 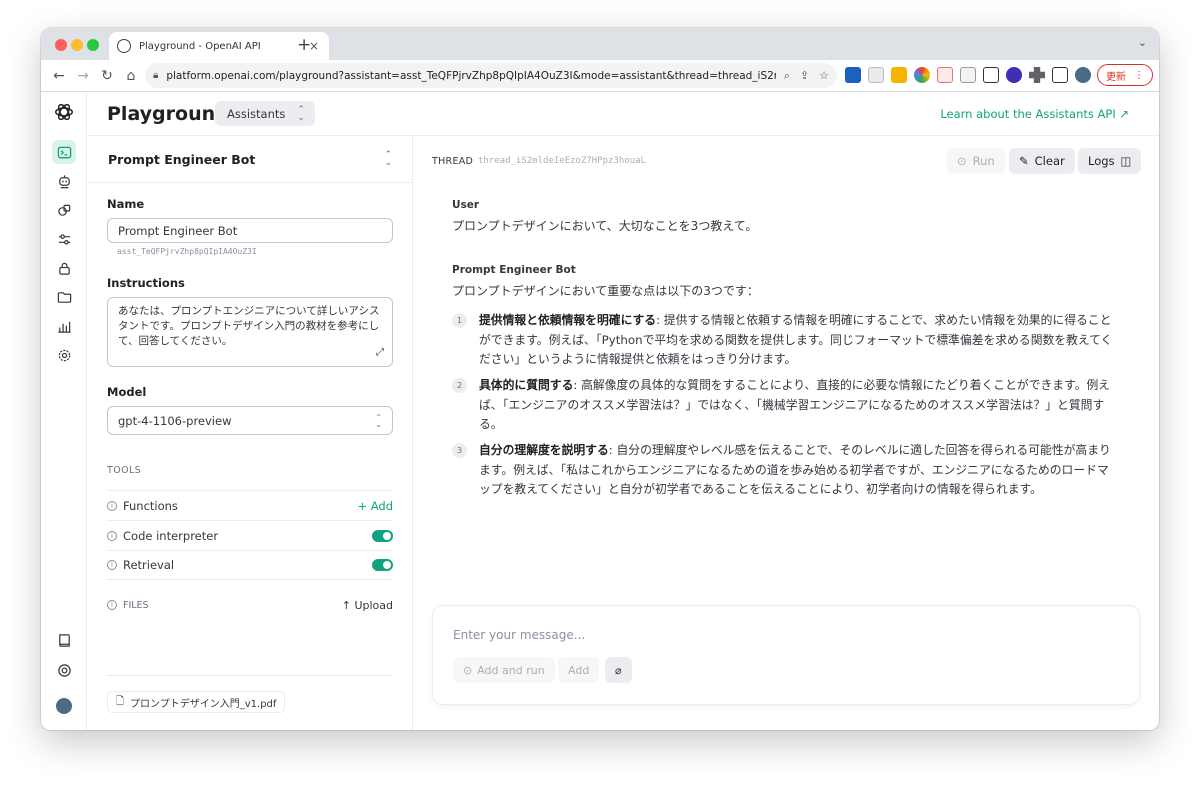 What do you see at coordinates (64, 640) in the screenshot?
I see `docs-book-icon` at bounding box center [64, 640].